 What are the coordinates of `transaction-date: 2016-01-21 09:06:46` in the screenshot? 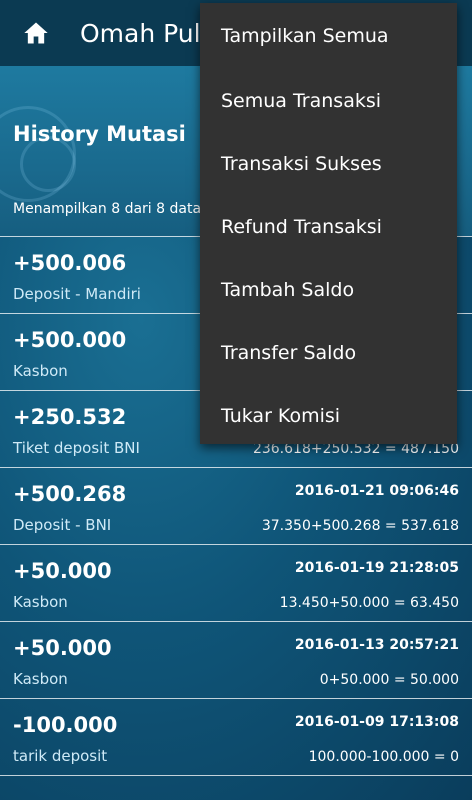 It's located at (376, 491).